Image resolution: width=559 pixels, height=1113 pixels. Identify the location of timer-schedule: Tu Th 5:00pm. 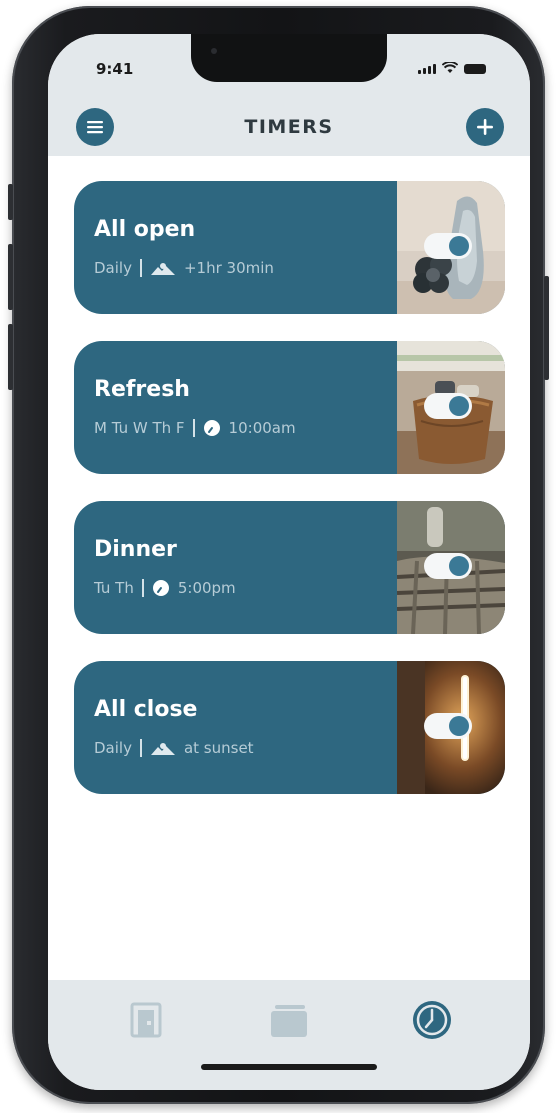
(165, 588).